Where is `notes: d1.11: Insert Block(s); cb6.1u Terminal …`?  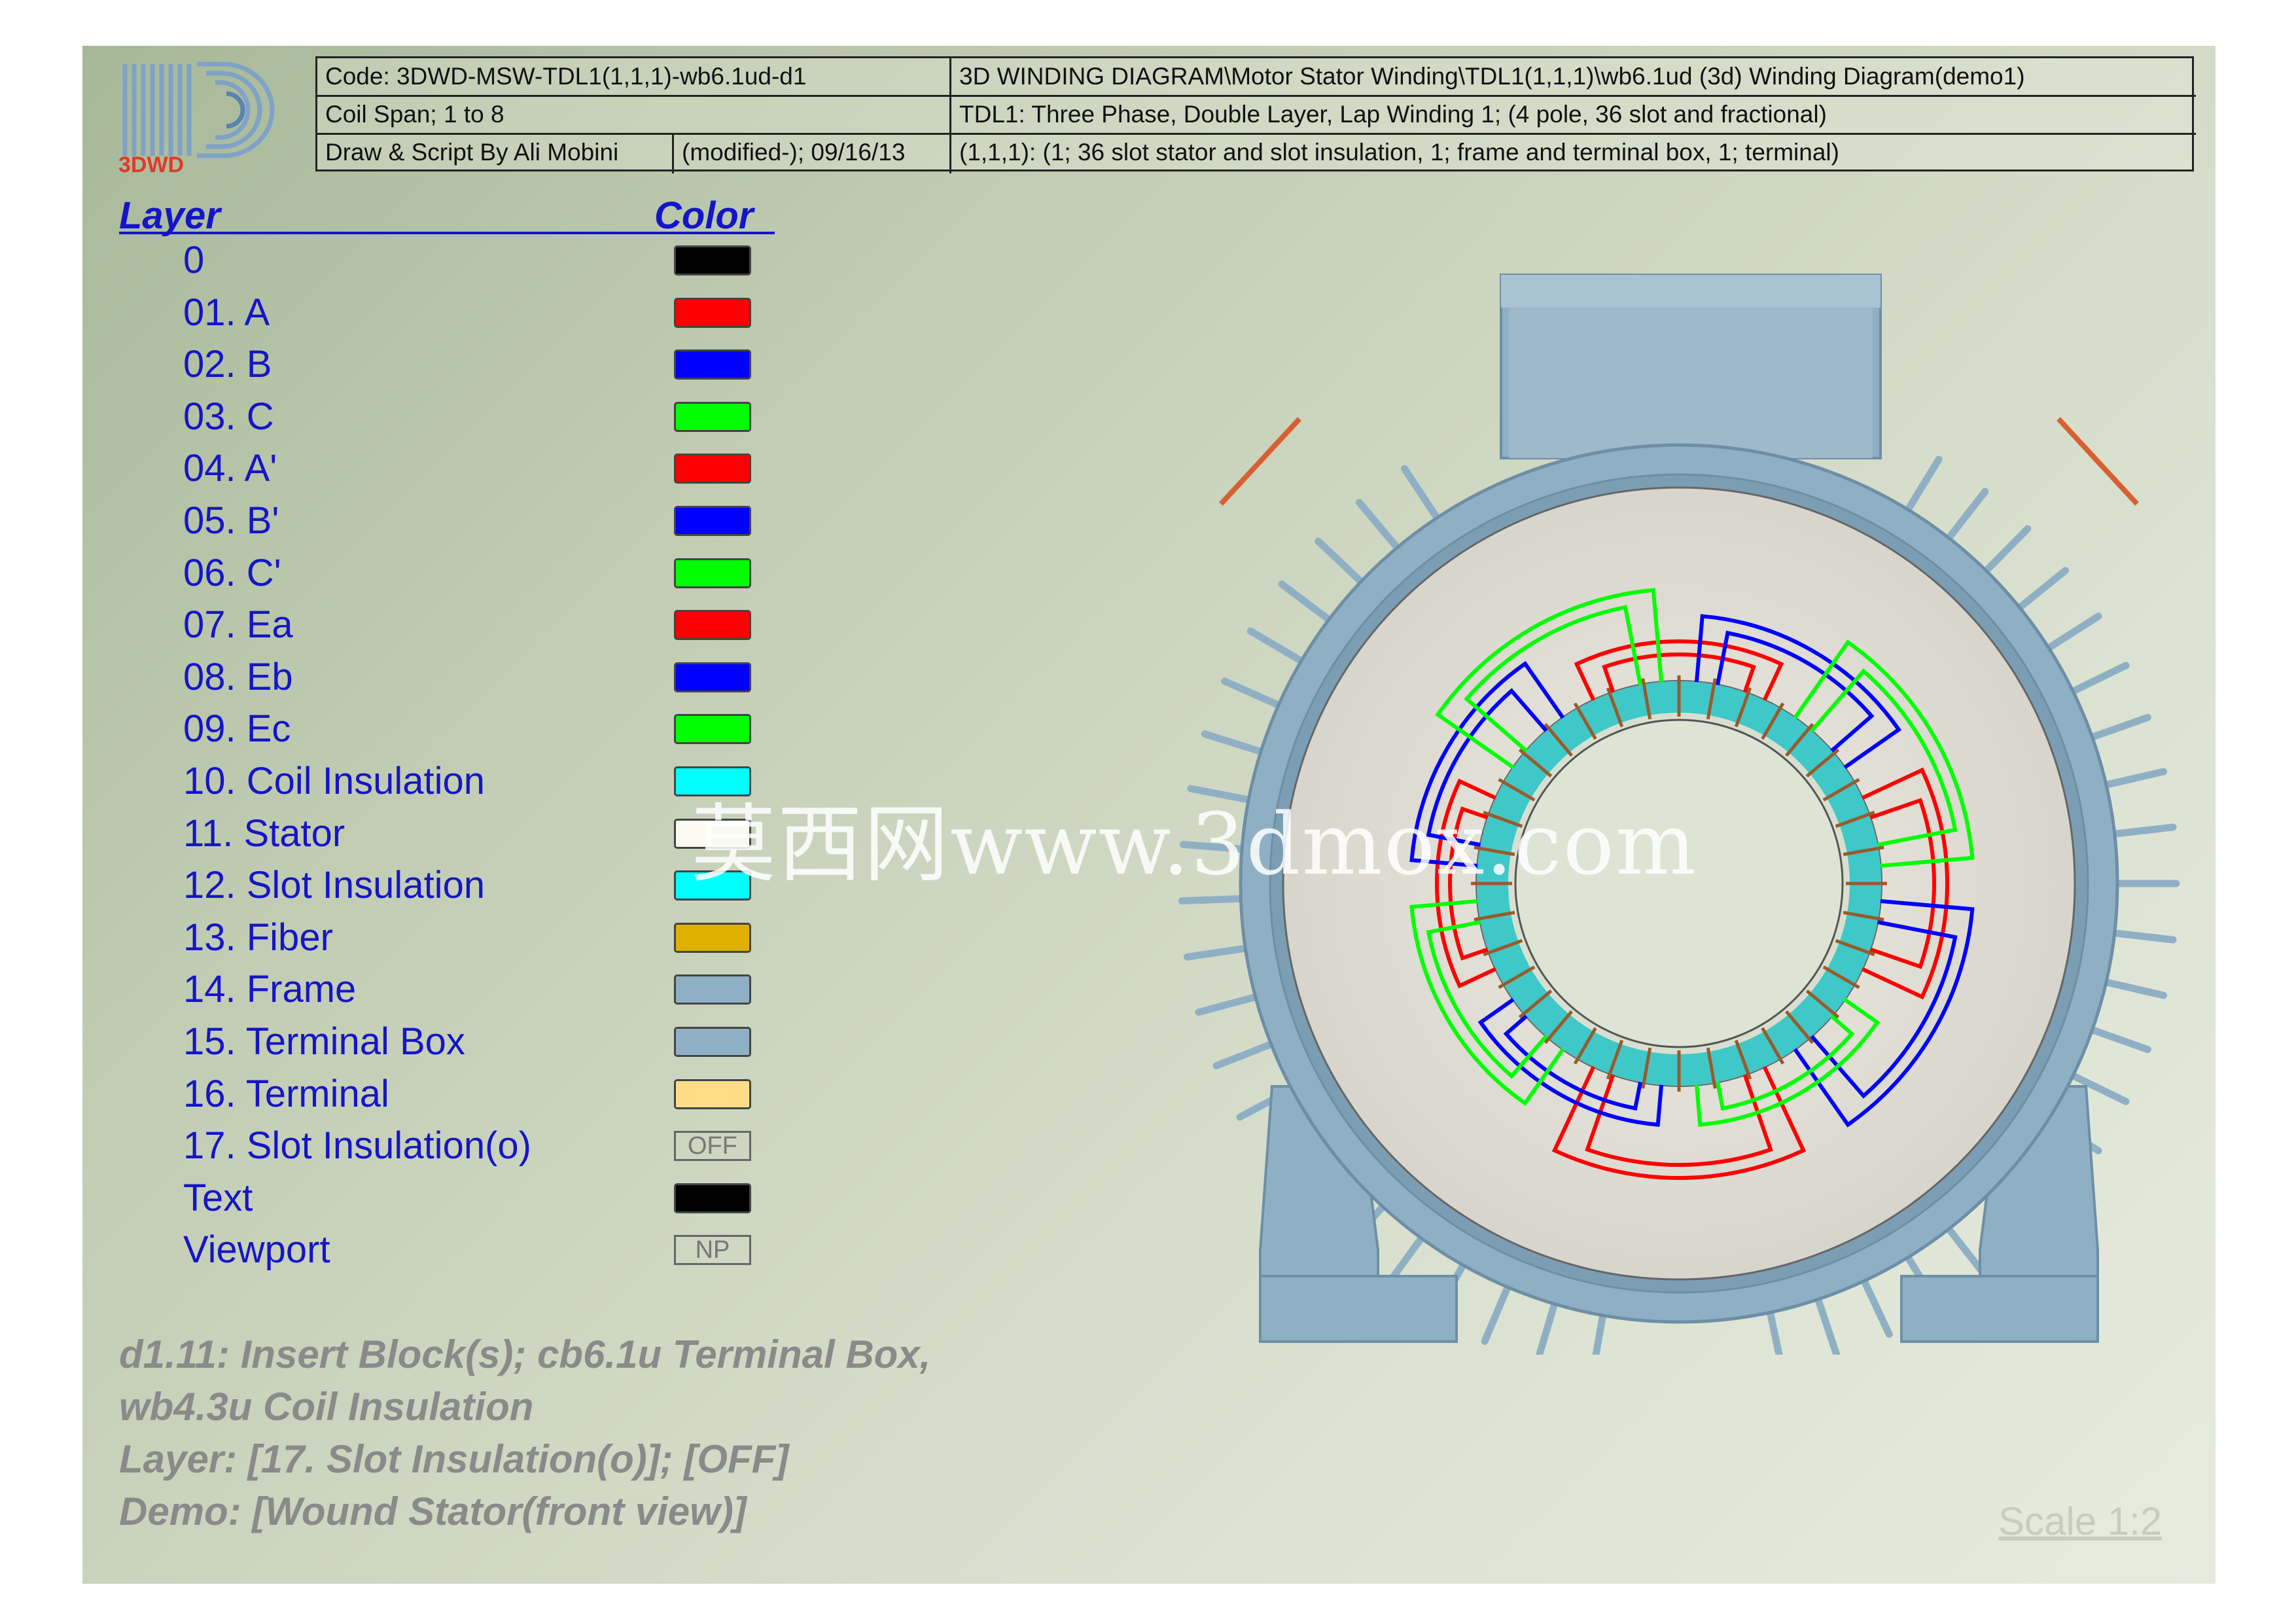
notes: d1.11: Insert Block(s); cb6.1u Terminal … is located at coordinates (524, 1434).